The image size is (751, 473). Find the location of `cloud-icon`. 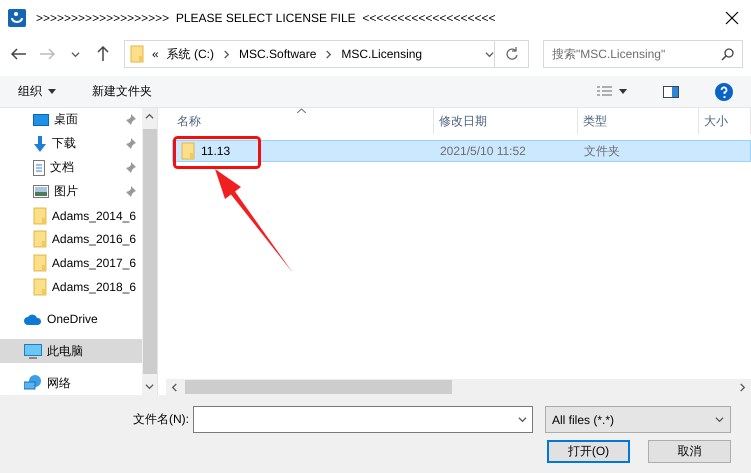

cloud-icon is located at coordinates (33, 319).